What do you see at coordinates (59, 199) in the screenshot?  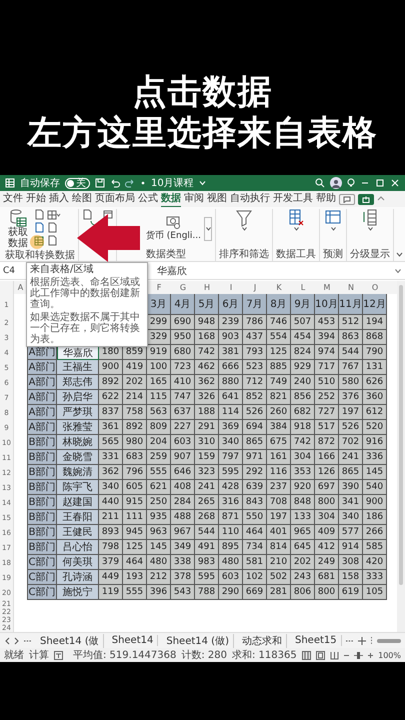 I see `menu-tab: 插入` at bounding box center [59, 199].